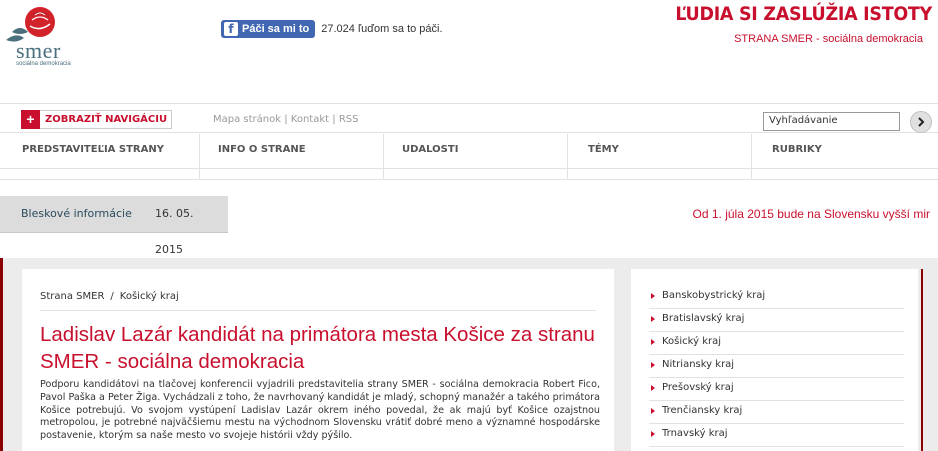  Describe the element at coordinates (106, 119) in the screenshot. I see `show-navigation-label: ZOBRAZIŤ NAVIGÁCIU` at that location.